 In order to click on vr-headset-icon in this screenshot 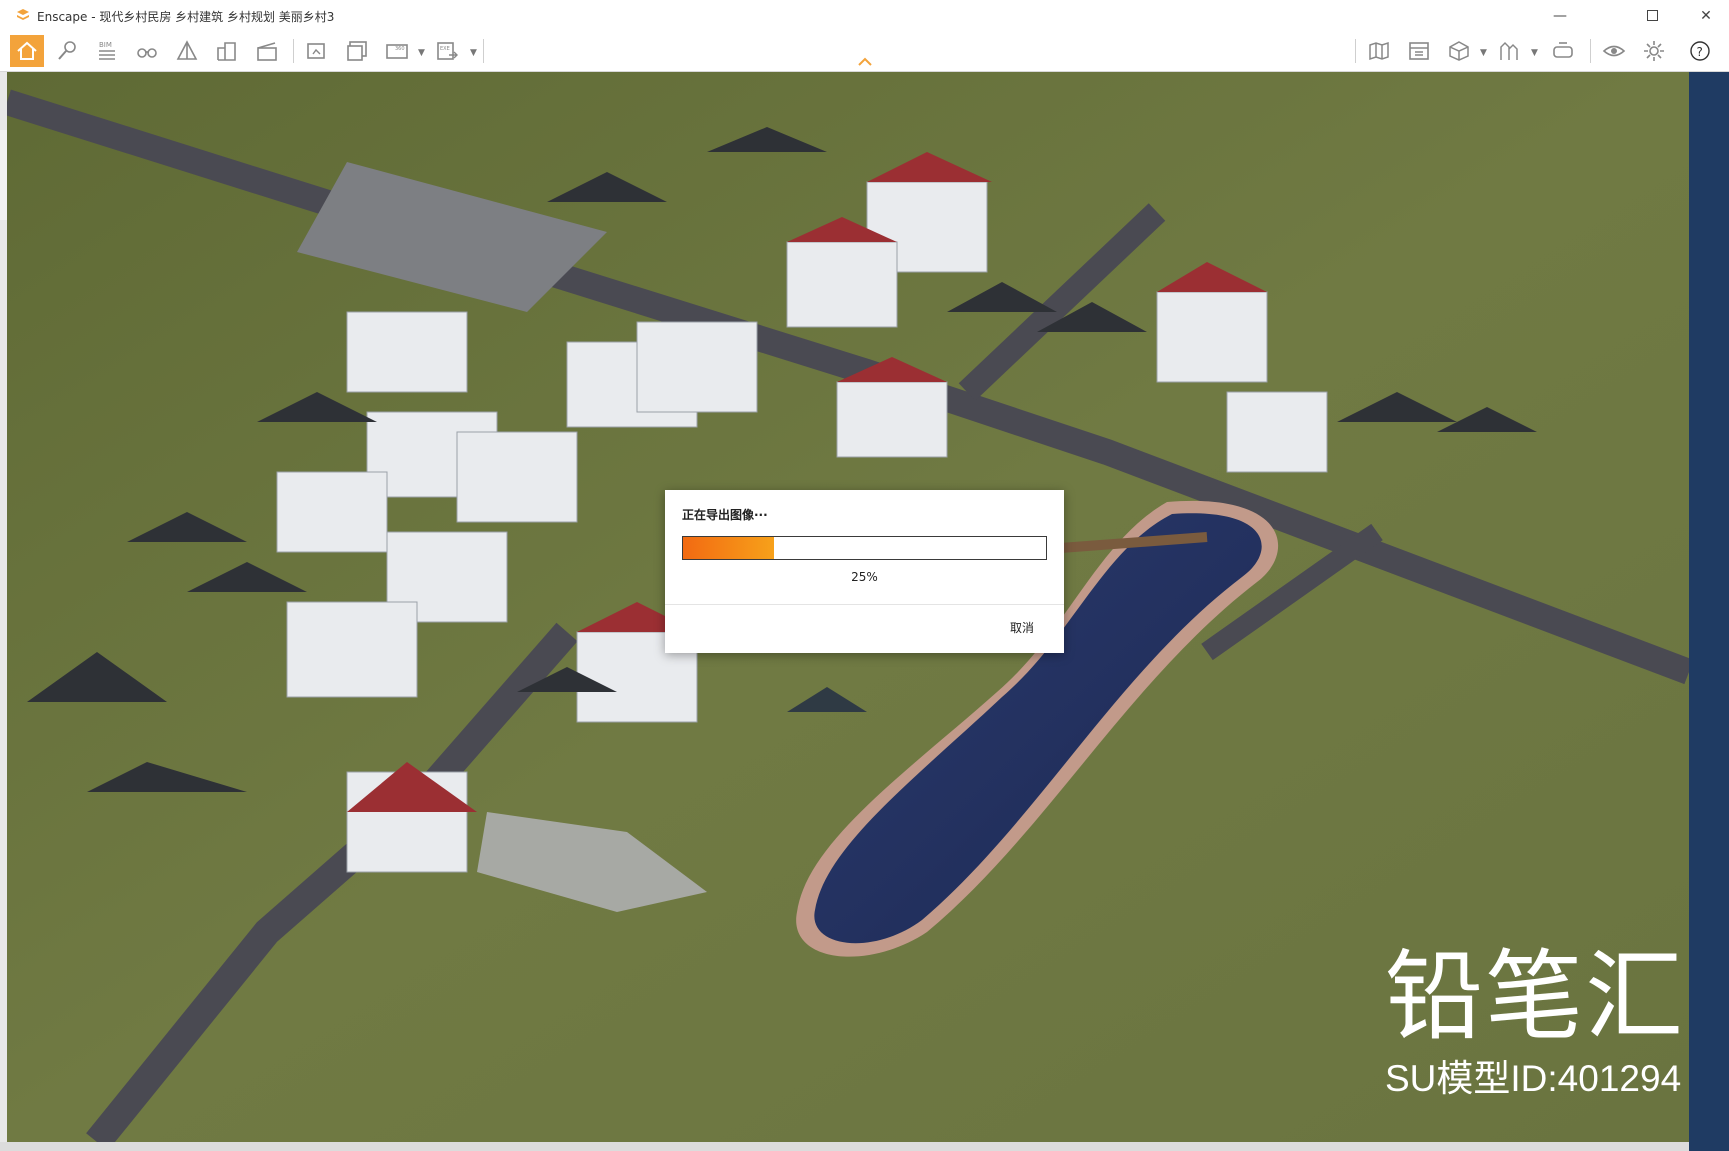, I will do `click(1563, 50)`.